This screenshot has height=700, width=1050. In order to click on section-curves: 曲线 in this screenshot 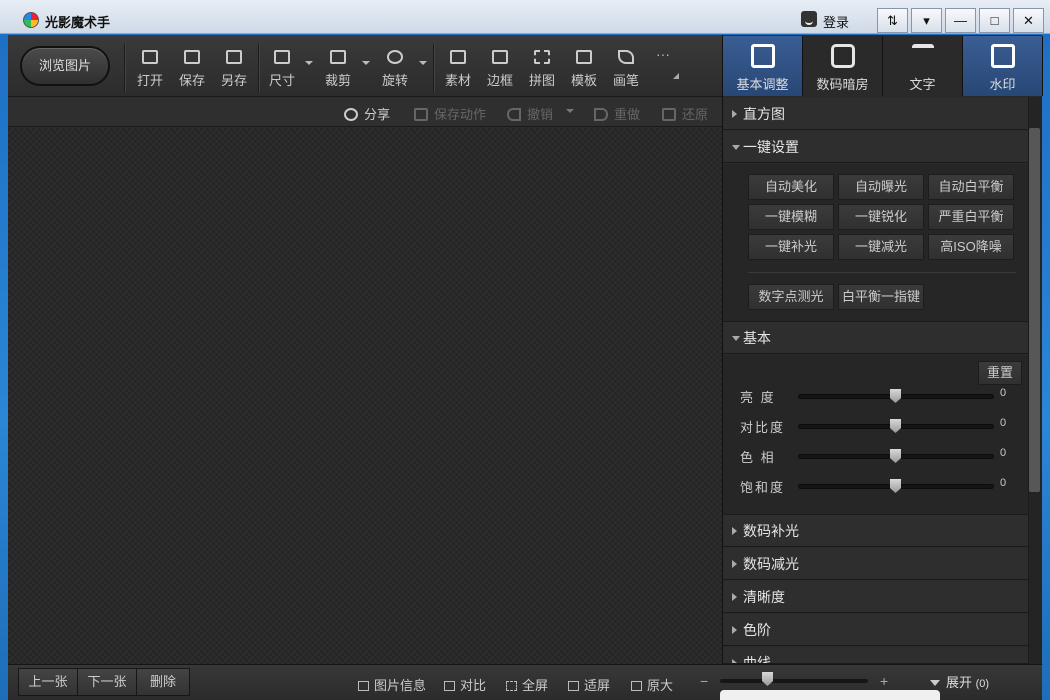, I will do `click(875, 655)`.